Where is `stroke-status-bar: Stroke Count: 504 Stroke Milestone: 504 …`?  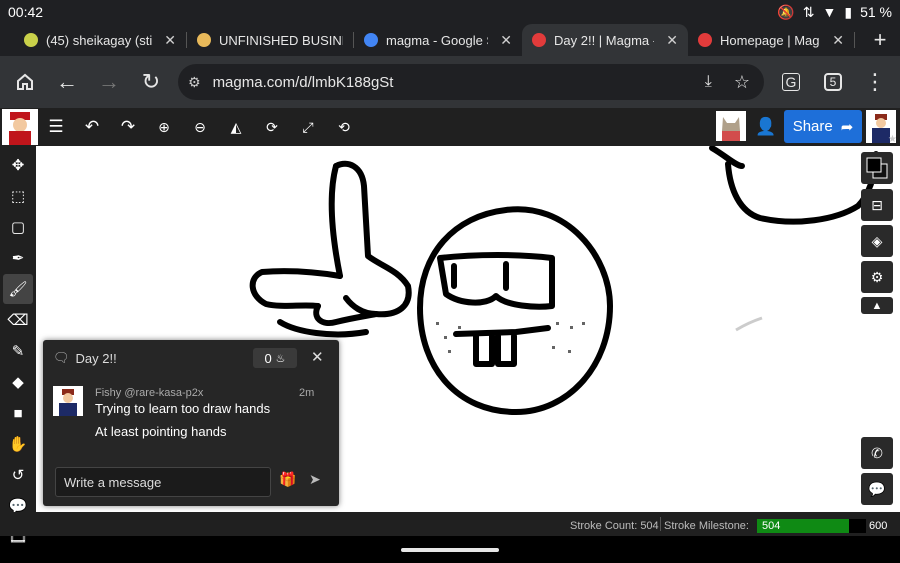
stroke-status-bar: Stroke Count: 504 Stroke Milestone: 504 … is located at coordinates (450, 524).